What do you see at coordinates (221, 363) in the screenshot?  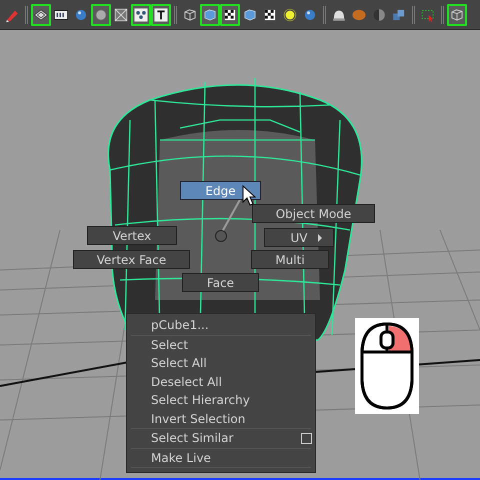 I see `menu-item: Select All` at bounding box center [221, 363].